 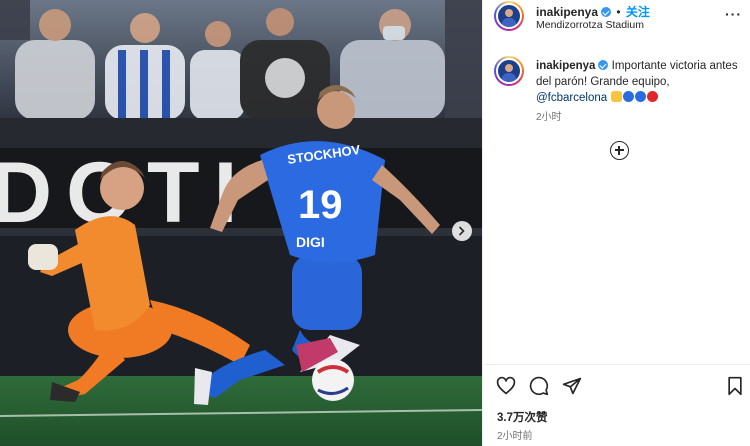 I want to click on author-avatar, so click(x=509, y=16).